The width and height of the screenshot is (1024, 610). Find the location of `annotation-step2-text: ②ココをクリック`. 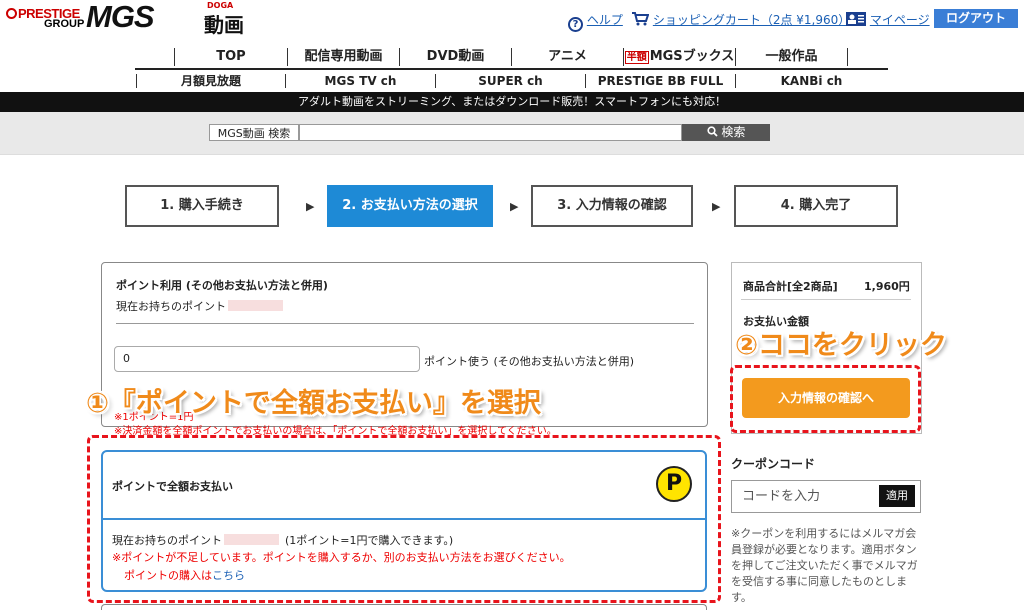

annotation-step2-text: ②ココをクリック is located at coordinates (841, 345).